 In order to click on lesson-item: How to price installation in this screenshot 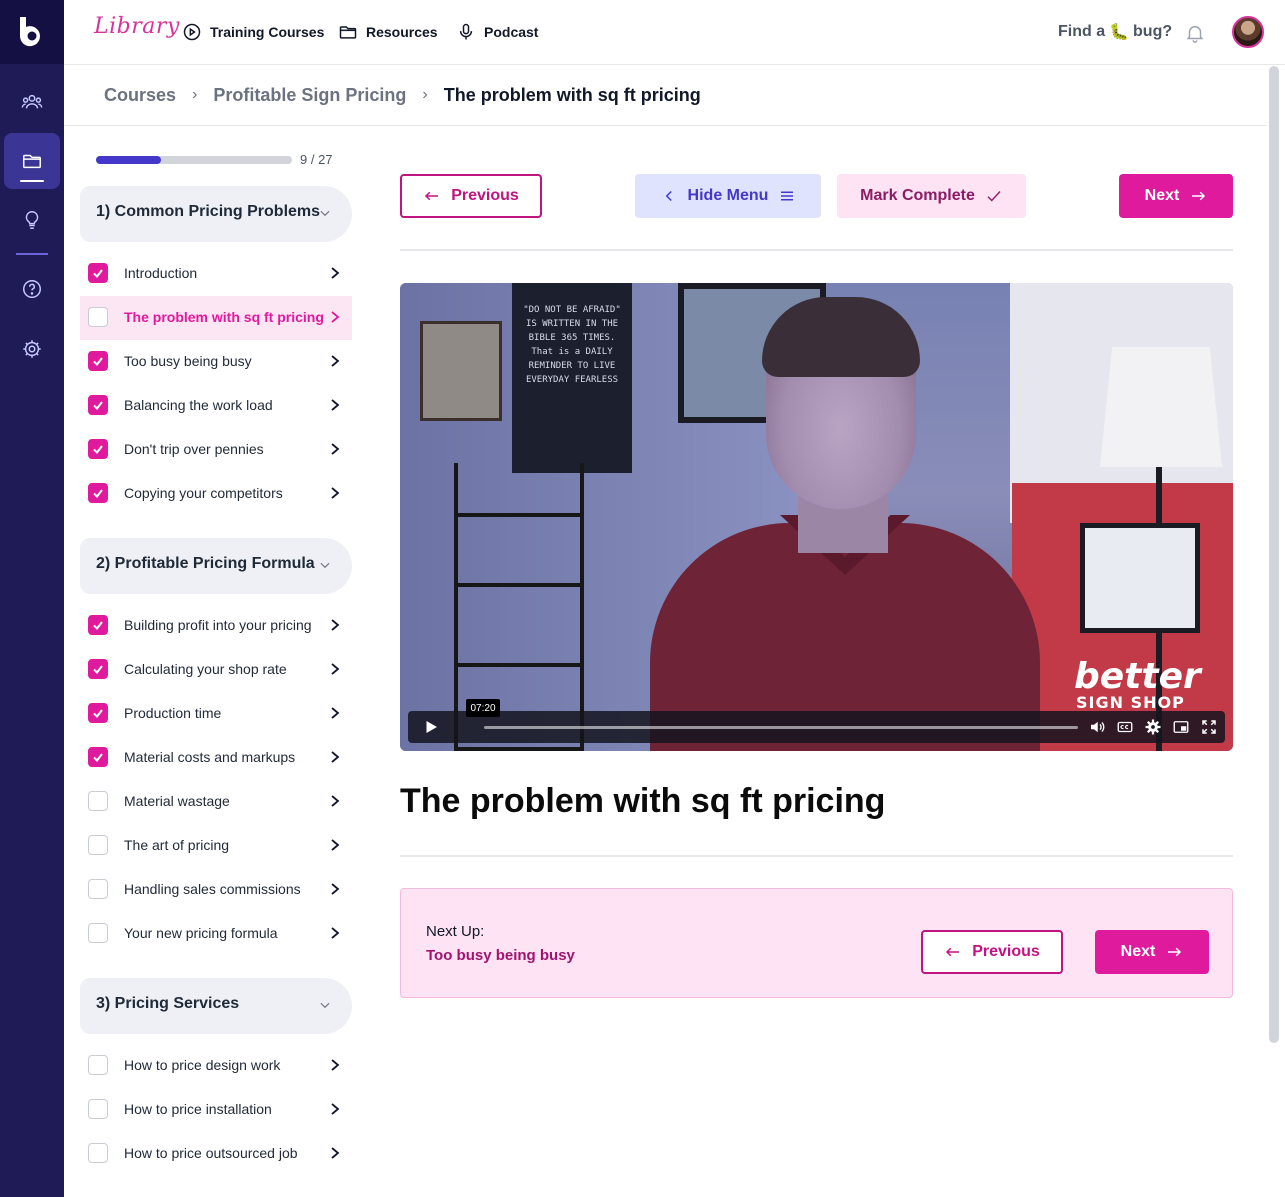, I will do `click(216, 1110)`.